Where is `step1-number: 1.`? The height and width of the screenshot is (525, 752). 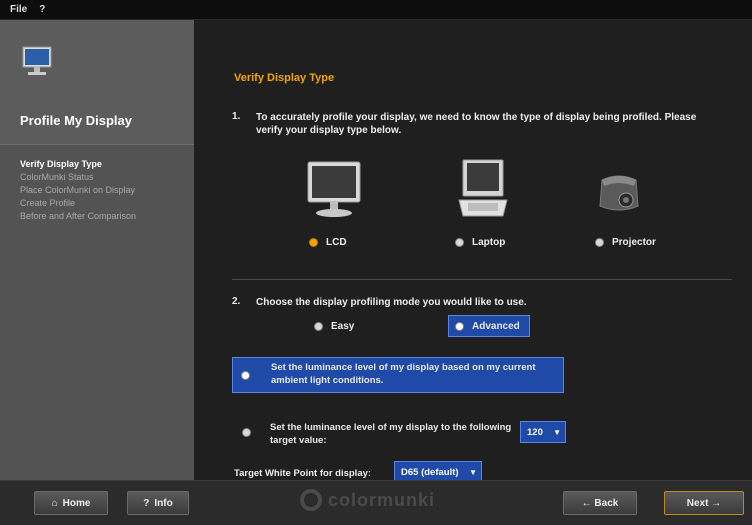
step1-number: 1. is located at coordinates (236, 116).